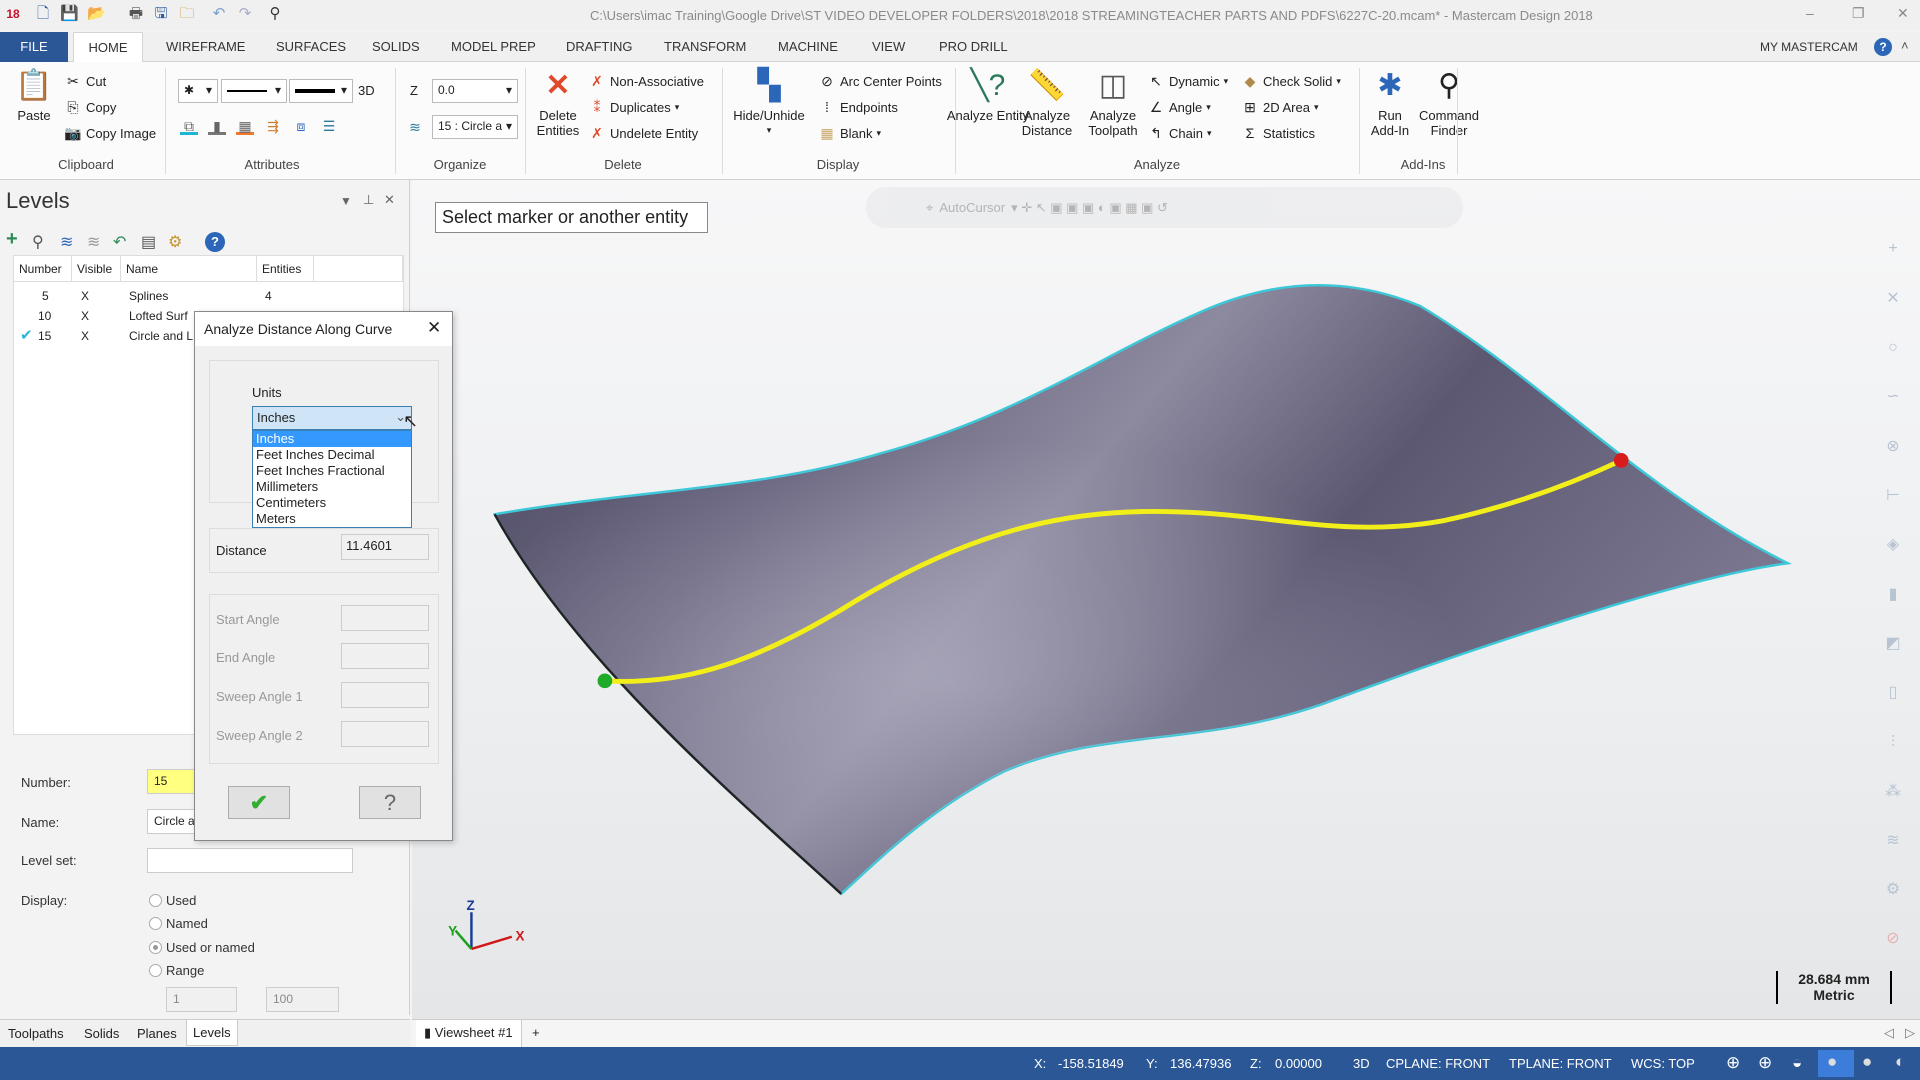 The height and width of the screenshot is (1080, 1920). I want to click on sweep-angle-1-field, so click(385, 695).